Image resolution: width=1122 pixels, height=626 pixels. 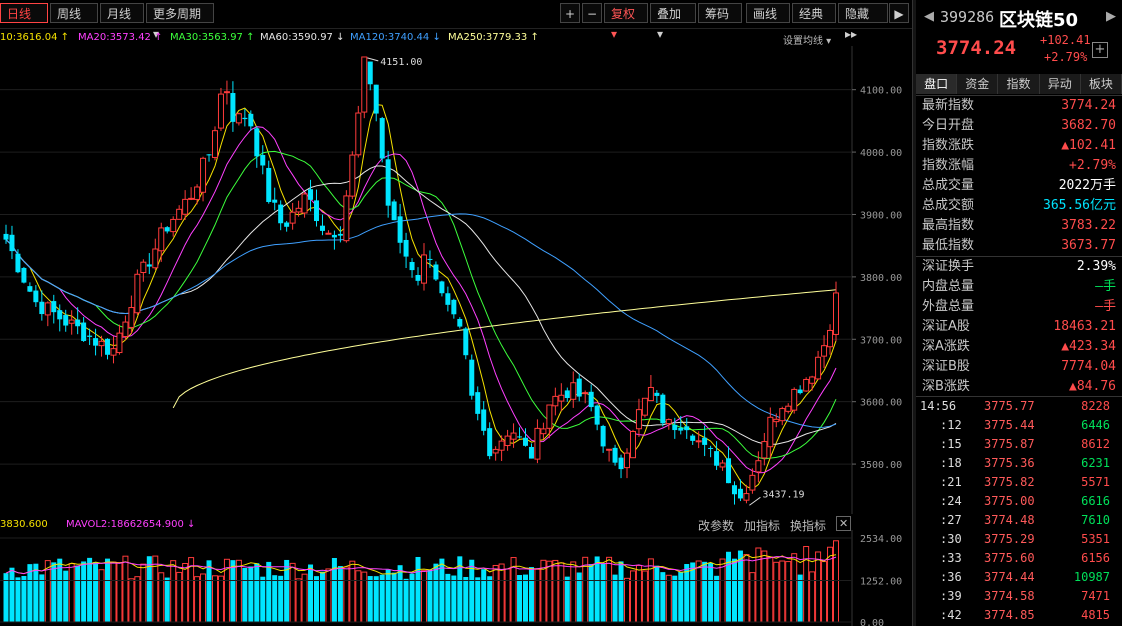 What do you see at coordinates (1111, 16) in the screenshot?
I see `next-stock-icon: ▶` at bounding box center [1111, 16].